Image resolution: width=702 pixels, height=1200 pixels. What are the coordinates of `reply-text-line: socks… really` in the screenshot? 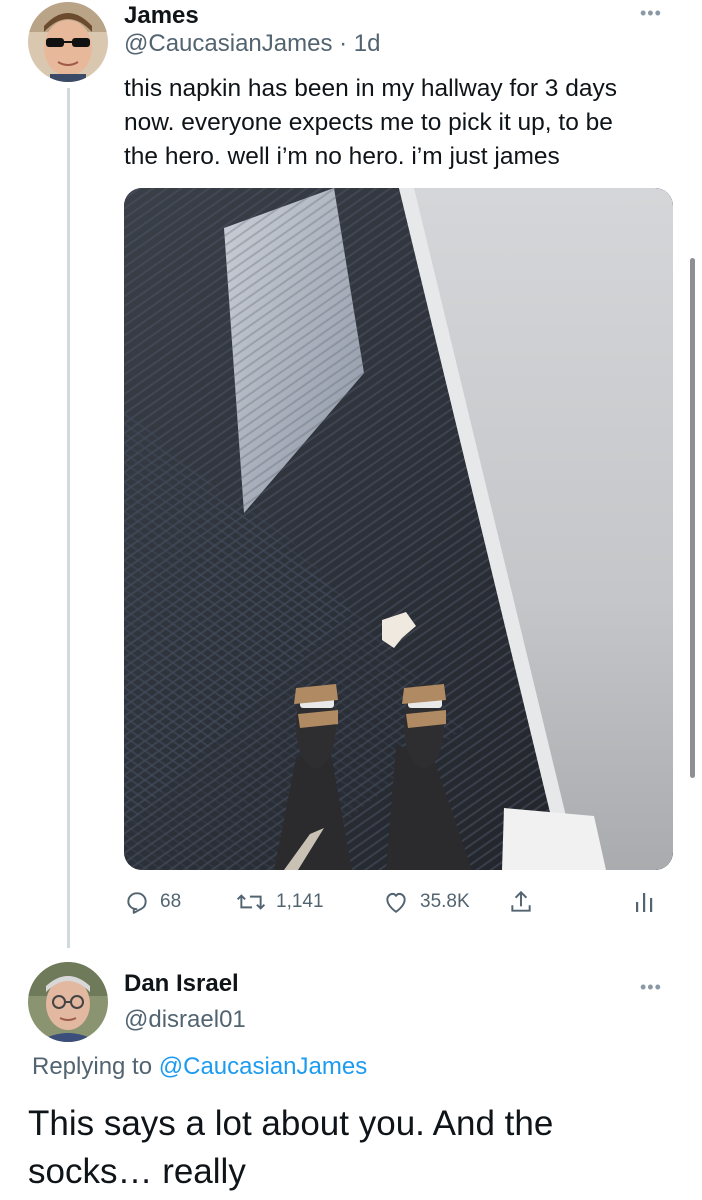 It's located at (137, 1171).